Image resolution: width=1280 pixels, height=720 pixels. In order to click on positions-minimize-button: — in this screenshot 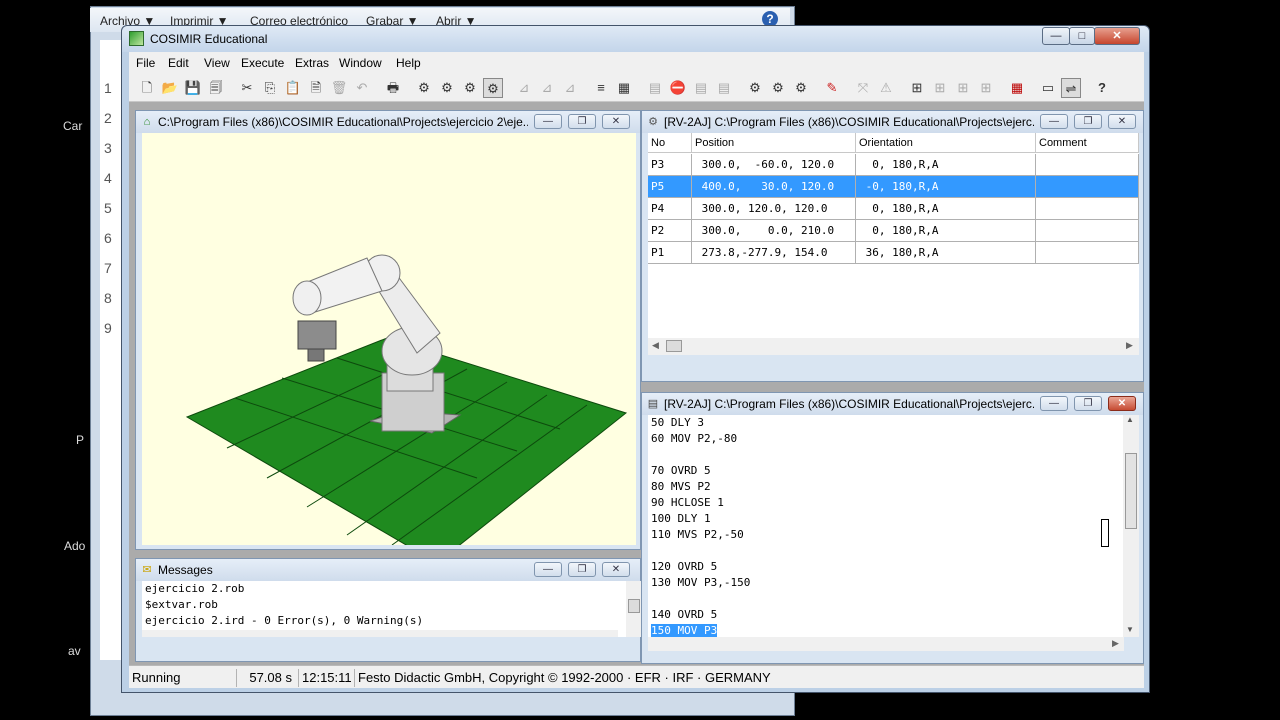, I will do `click(1054, 121)`.